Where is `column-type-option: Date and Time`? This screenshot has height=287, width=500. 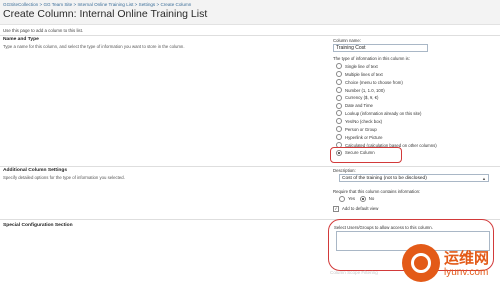
column-type-option: Date and Time is located at coordinates (354, 105).